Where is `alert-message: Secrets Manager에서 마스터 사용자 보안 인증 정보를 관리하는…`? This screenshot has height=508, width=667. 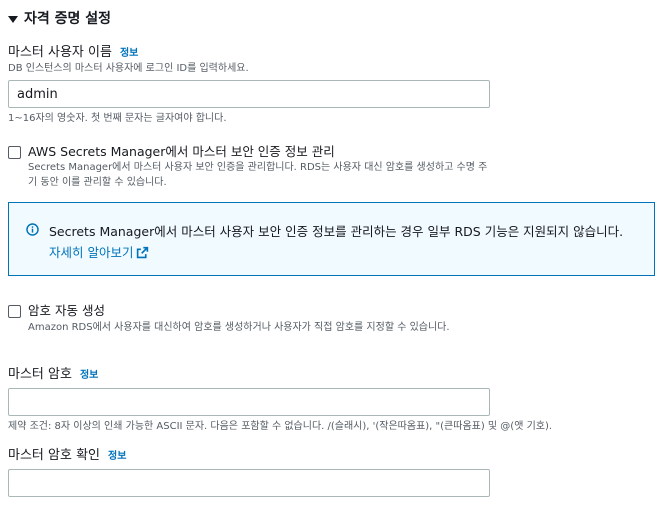
alert-message: Secrets Manager에서 마스터 사용자 보안 인증 정보를 관리하는… is located at coordinates (336, 231).